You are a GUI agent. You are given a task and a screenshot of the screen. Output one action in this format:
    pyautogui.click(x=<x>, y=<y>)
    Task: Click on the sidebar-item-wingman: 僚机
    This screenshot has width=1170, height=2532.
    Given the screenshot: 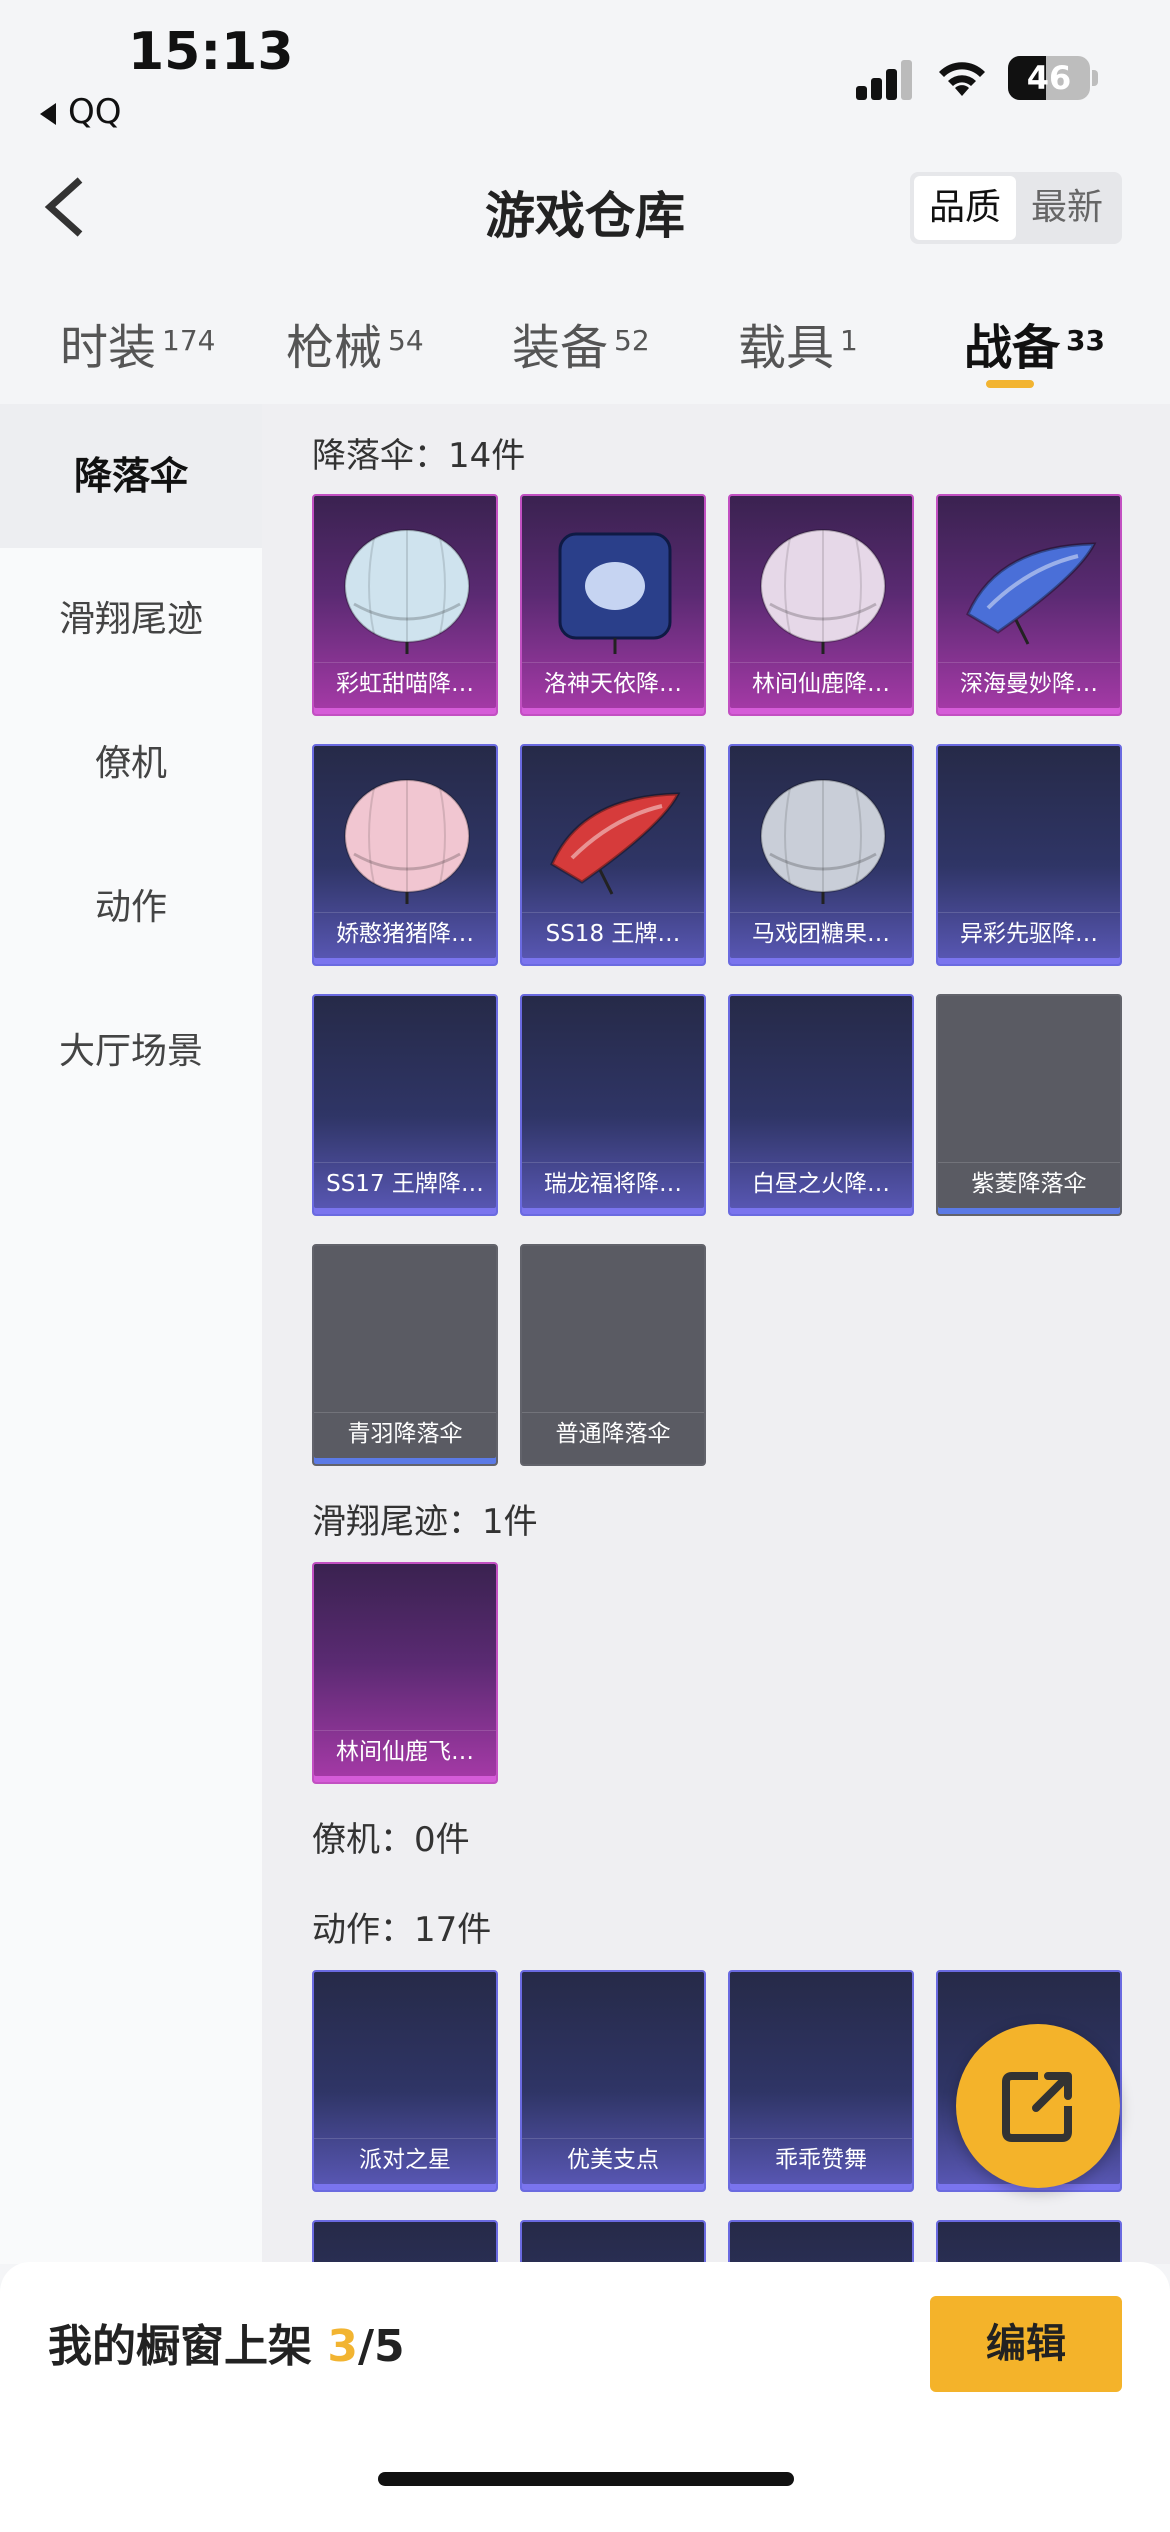 What is the action you would take?
    pyautogui.click(x=131, y=764)
    